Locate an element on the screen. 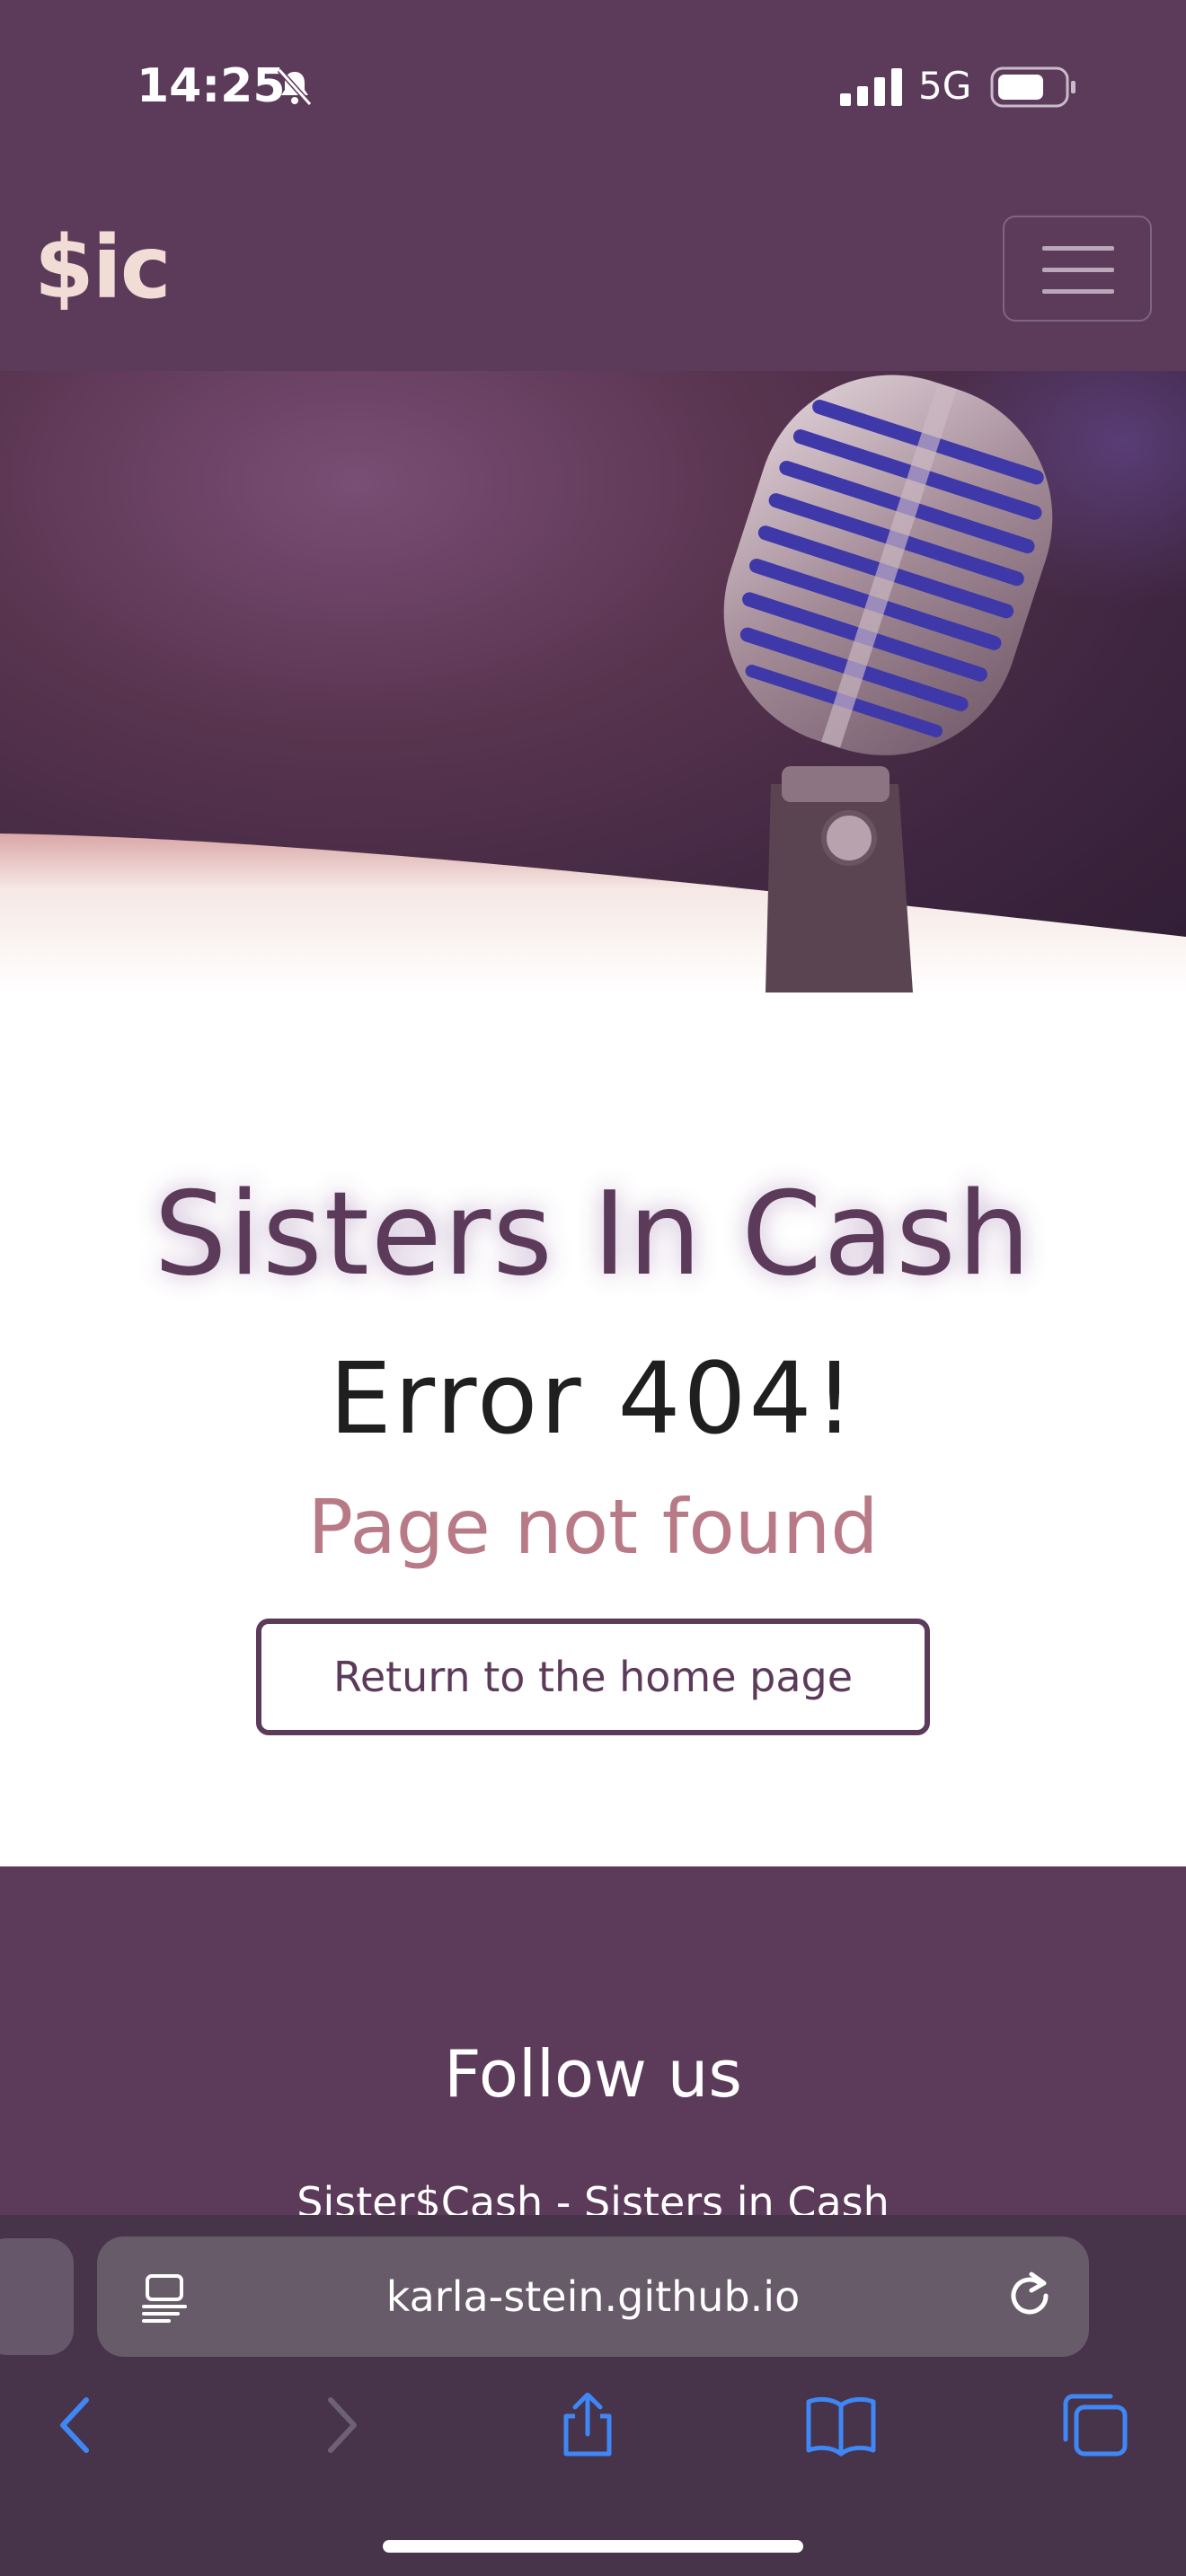  network-type: 5G is located at coordinates (945, 86).